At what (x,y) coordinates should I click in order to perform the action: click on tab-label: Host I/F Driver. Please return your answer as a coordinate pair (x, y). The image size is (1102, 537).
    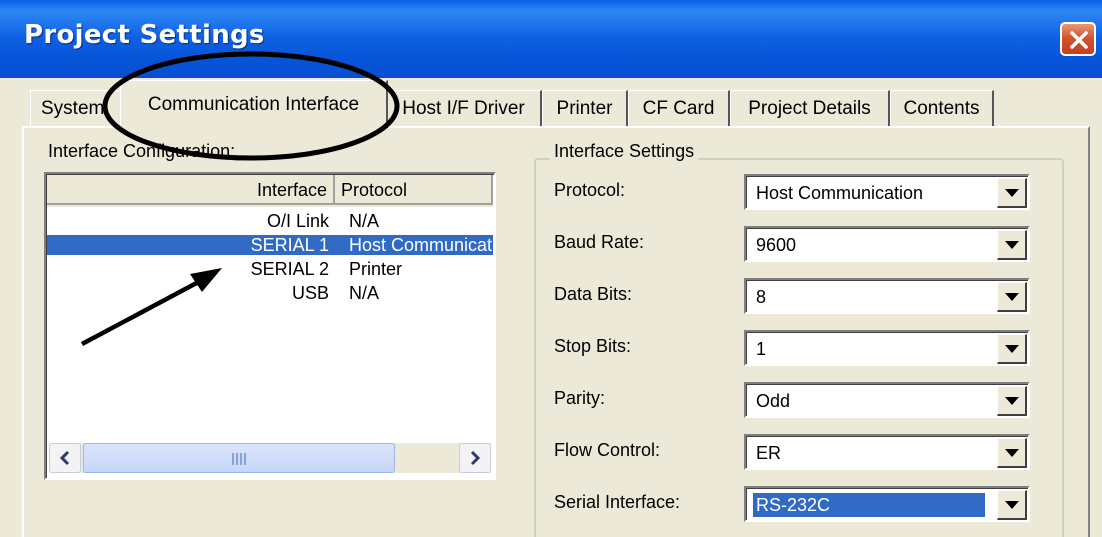
    Looking at the image, I should click on (463, 108).